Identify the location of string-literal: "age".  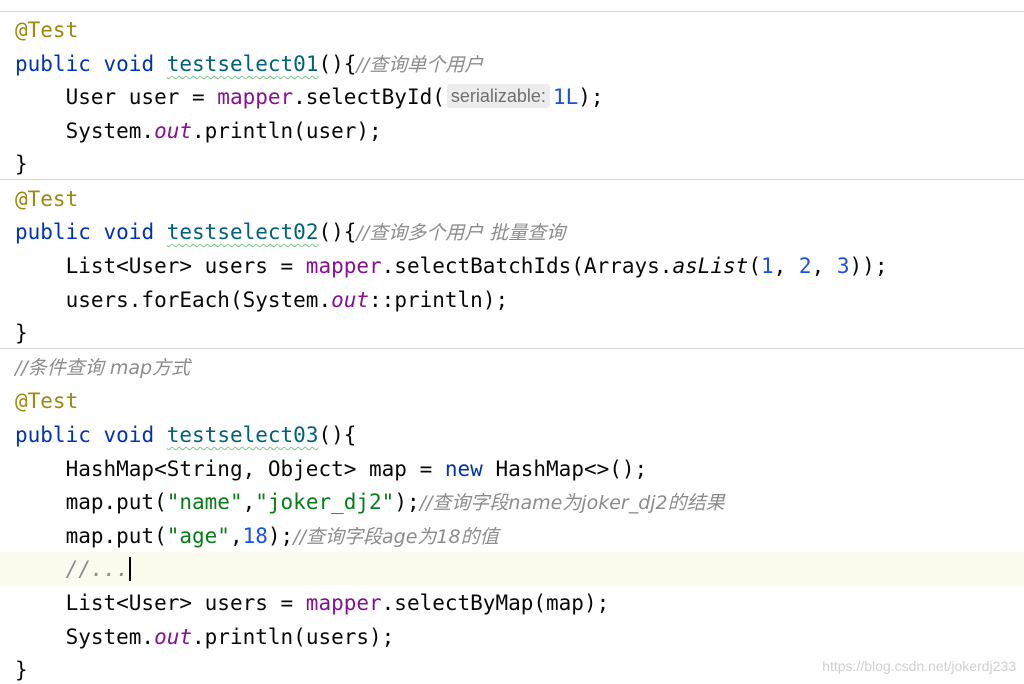
(198, 536).